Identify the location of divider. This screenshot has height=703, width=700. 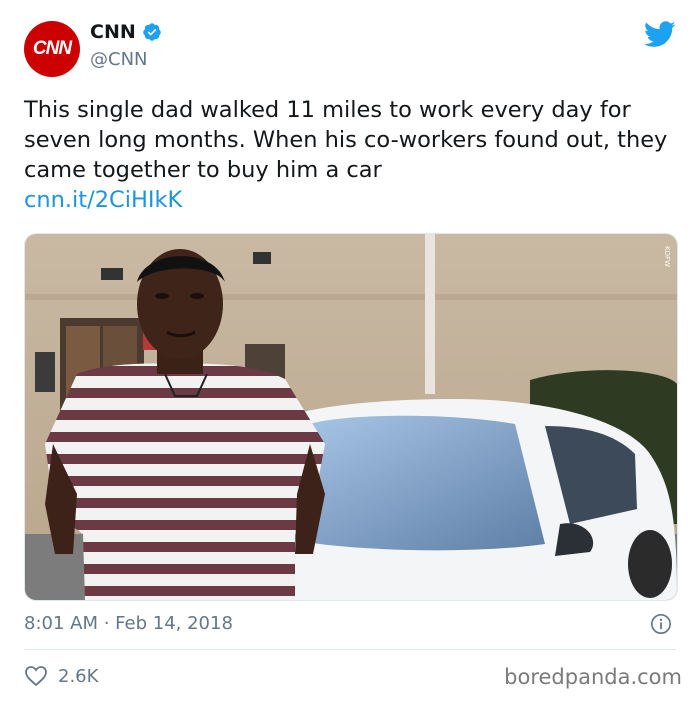
(350, 649).